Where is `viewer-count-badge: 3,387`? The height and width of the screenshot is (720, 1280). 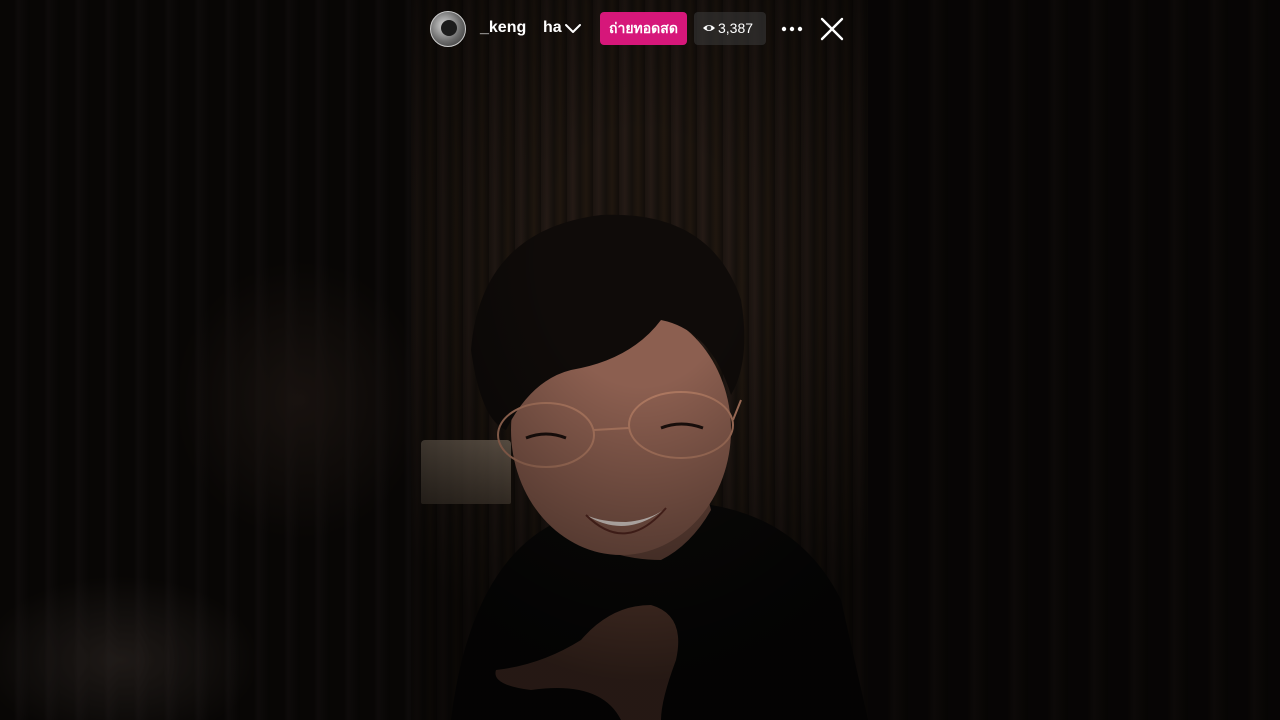 viewer-count-badge: 3,387 is located at coordinates (730, 28).